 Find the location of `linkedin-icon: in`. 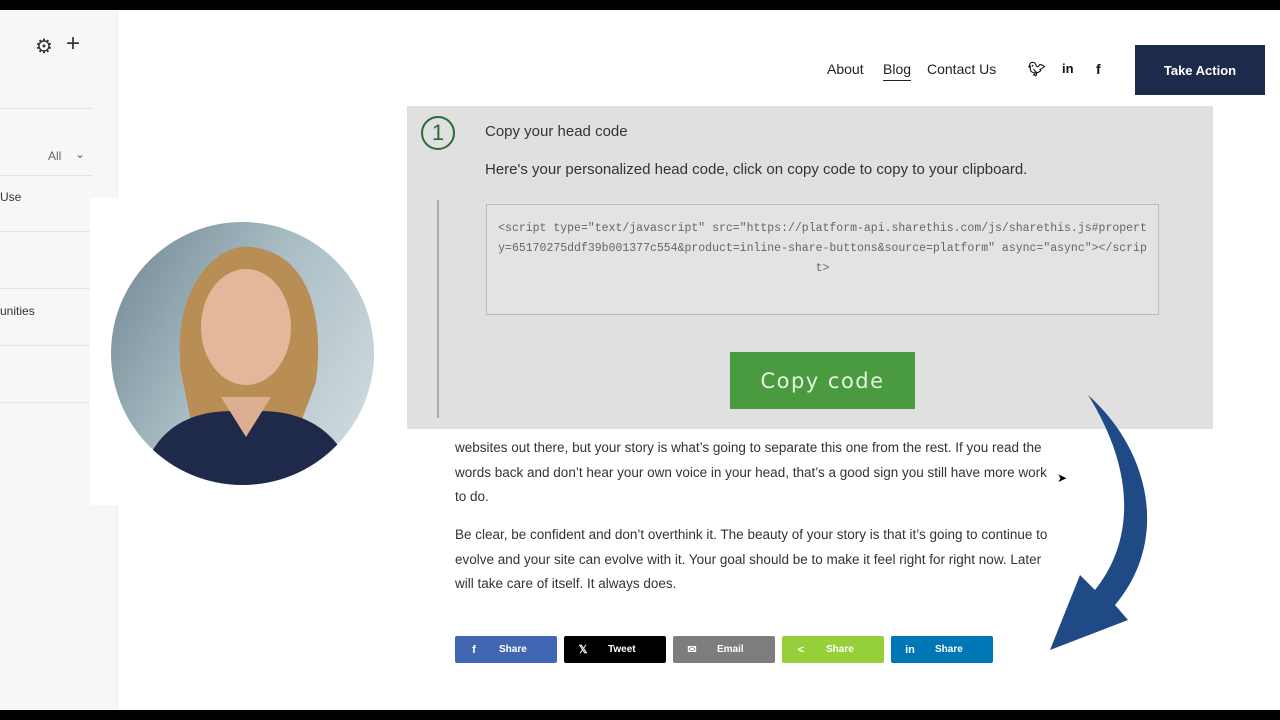

linkedin-icon: in is located at coordinates (1068, 68).